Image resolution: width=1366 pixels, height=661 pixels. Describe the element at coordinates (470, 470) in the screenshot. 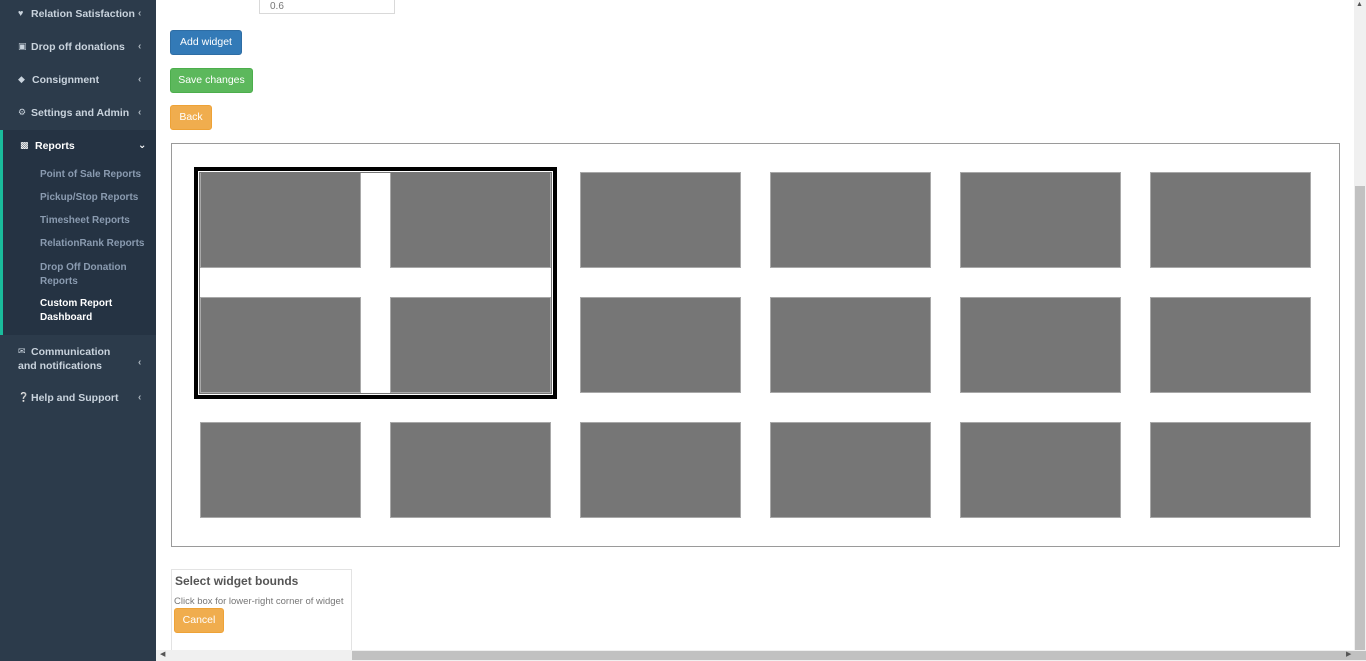

I see `grid-cell-r3-c2` at that location.